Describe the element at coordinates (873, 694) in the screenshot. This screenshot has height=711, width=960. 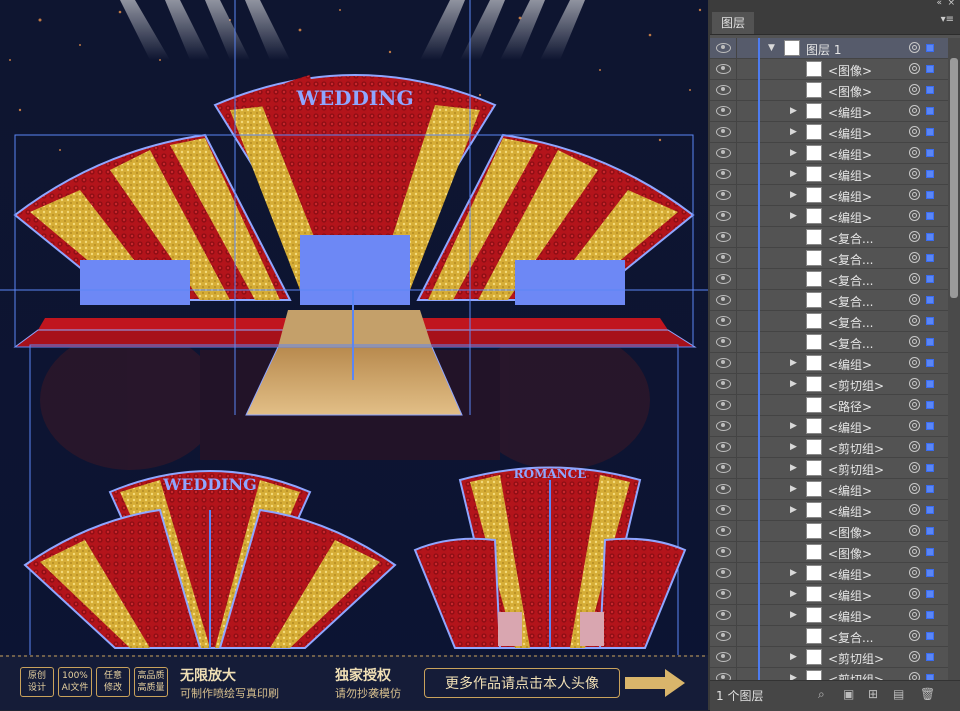
I see `new-sublayer-icon: ⊞` at that location.